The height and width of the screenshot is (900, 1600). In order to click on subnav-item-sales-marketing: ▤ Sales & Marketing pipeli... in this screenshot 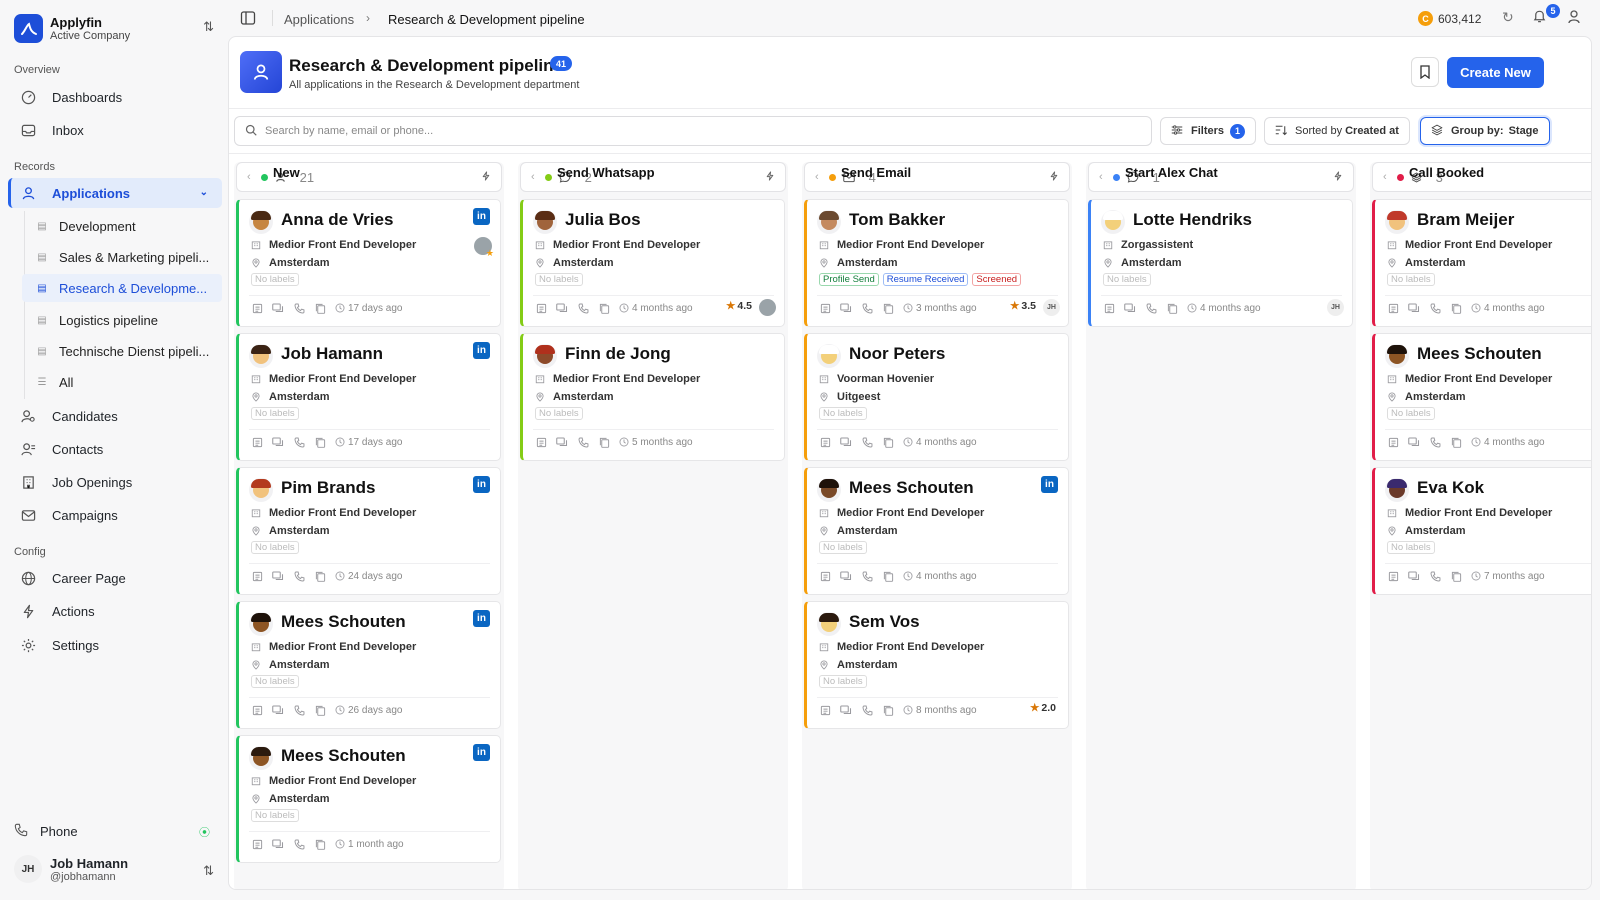, I will do `click(122, 257)`.